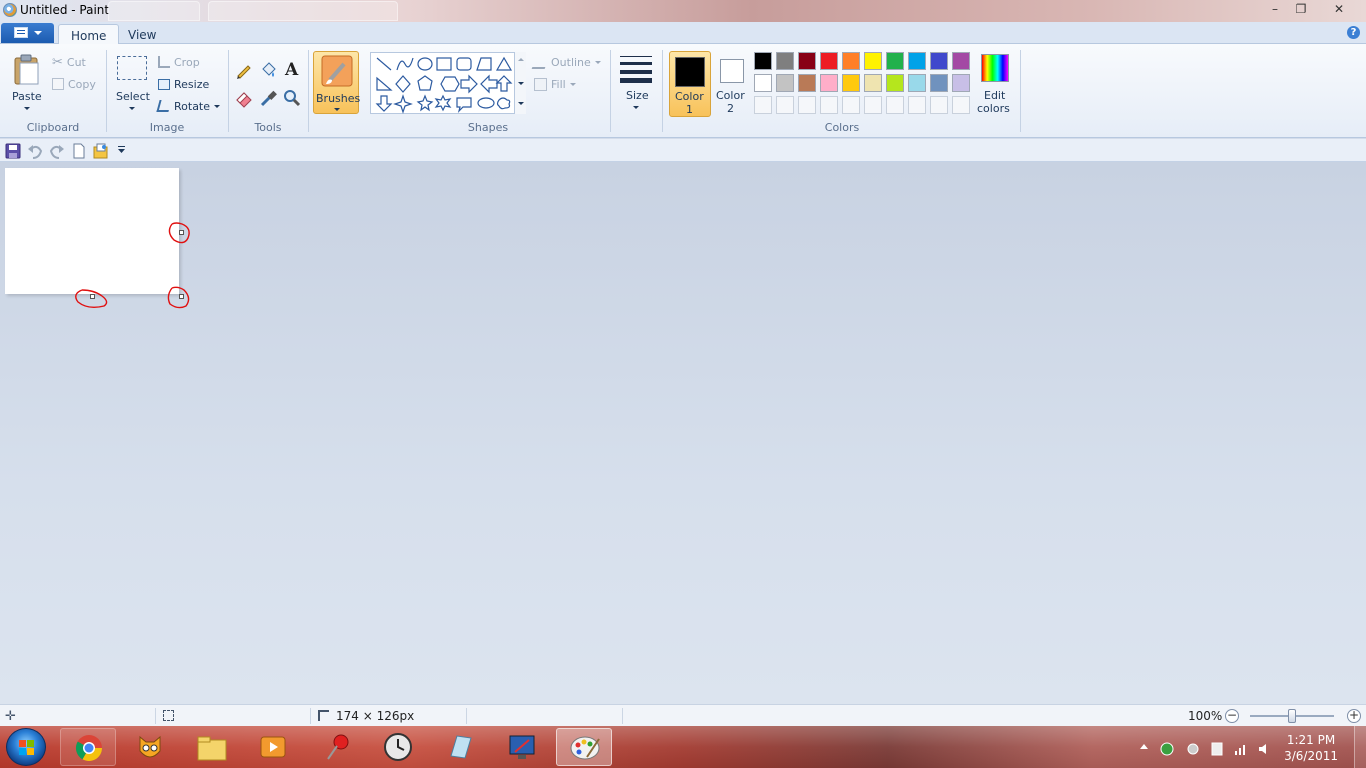  I want to click on shapes-gallery-icons, so click(448, 84).